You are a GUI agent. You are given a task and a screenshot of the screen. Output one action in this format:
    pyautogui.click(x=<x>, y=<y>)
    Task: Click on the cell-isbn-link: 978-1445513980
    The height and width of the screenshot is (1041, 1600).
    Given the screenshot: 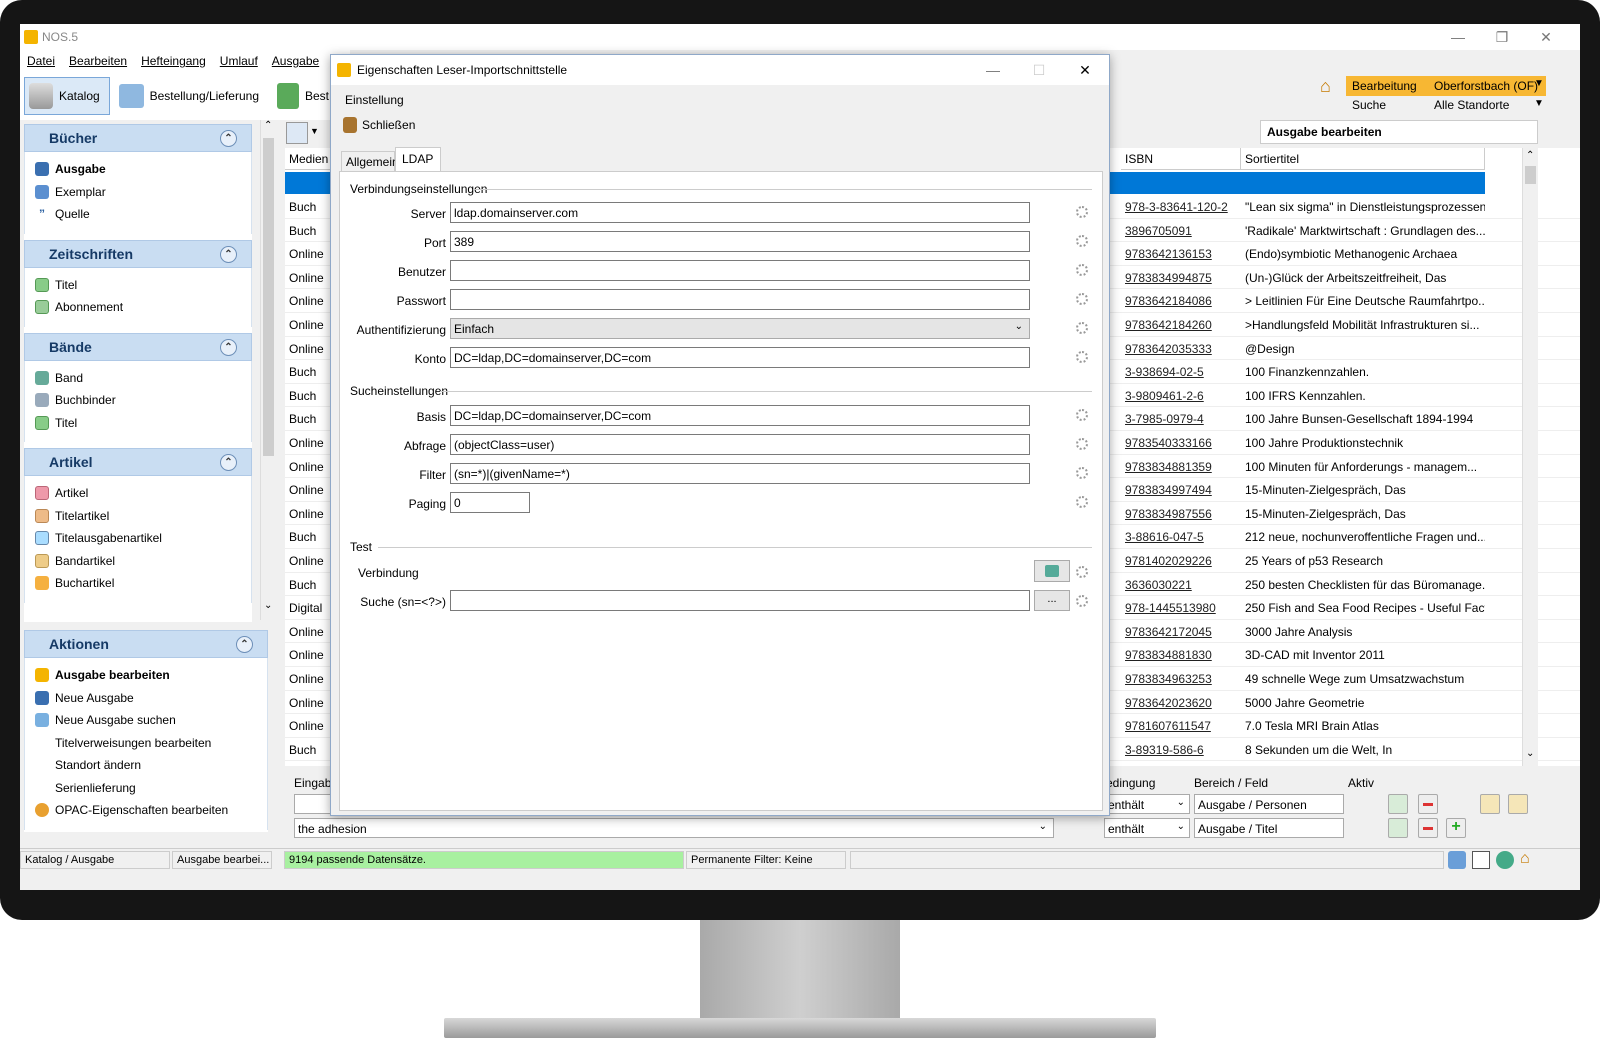 What is the action you would take?
    pyautogui.click(x=1170, y=608)
    